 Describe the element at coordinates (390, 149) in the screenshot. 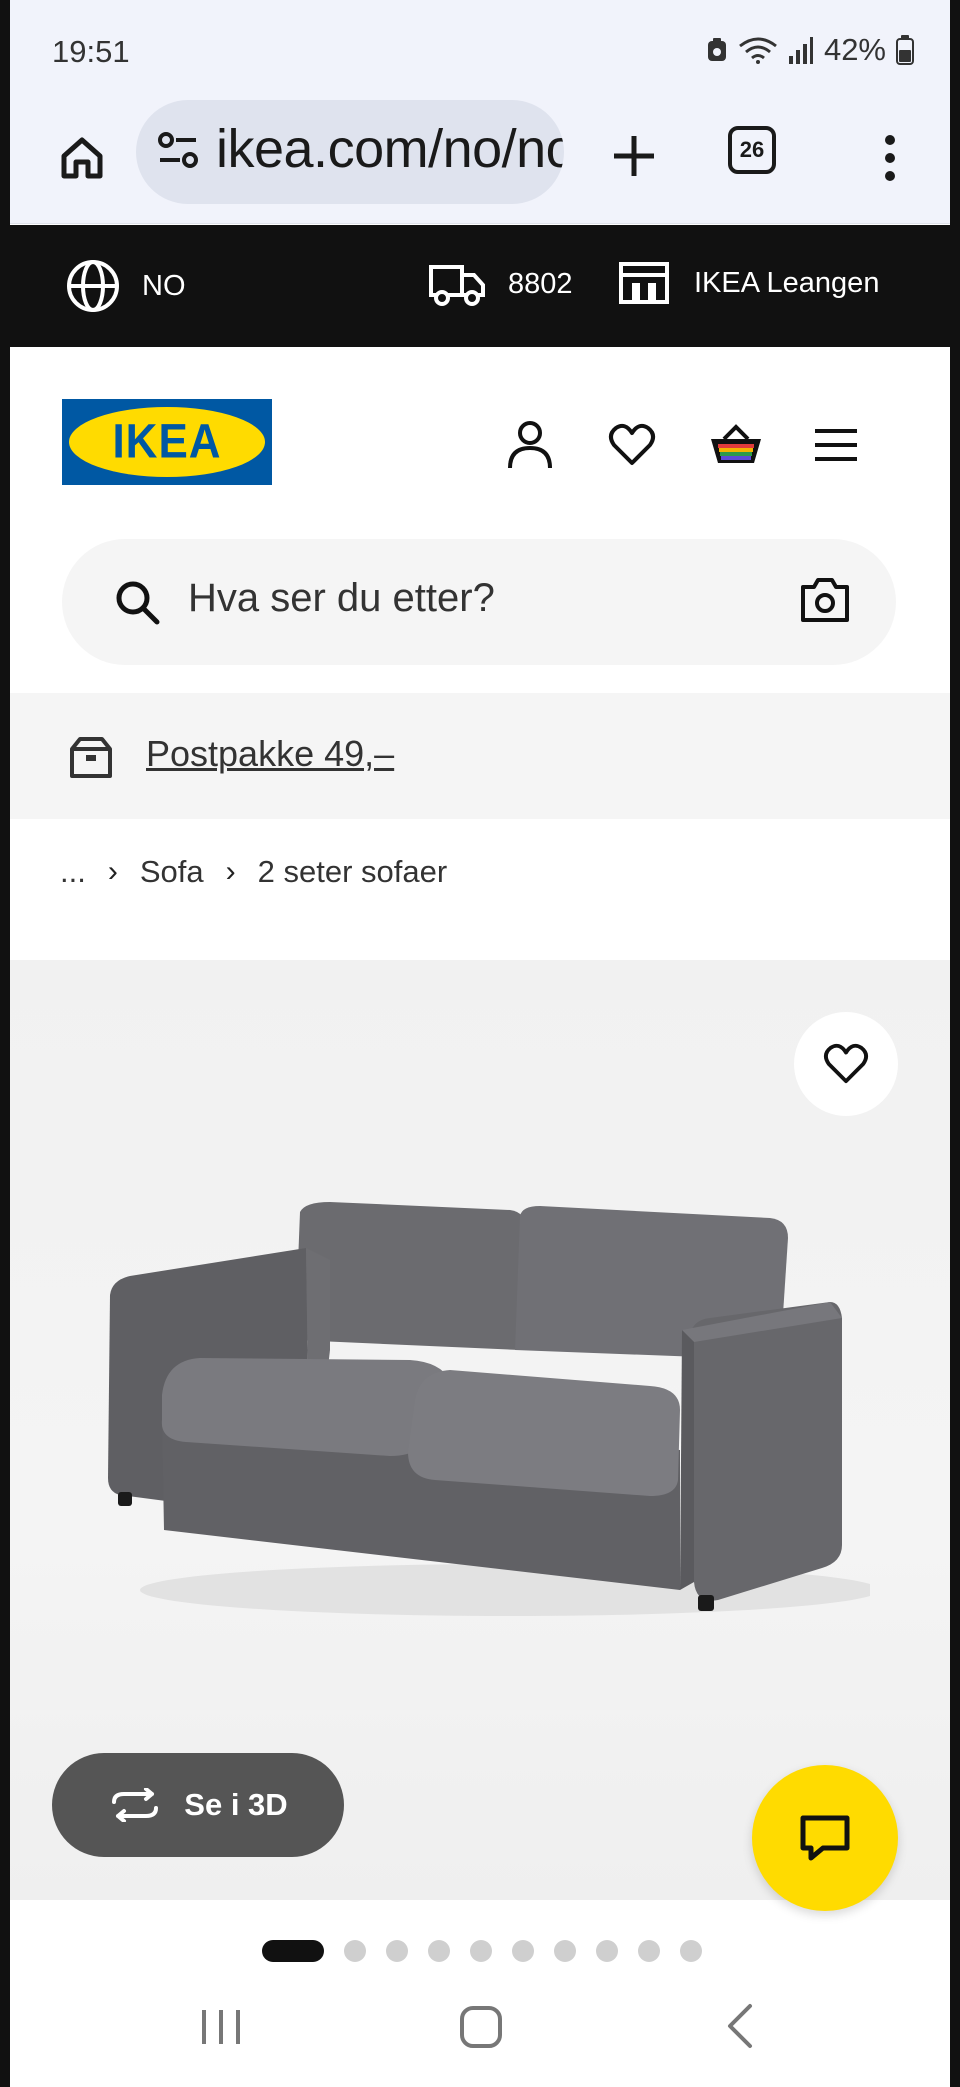

I see `url-text: ikea.com/no/no/p/vimle-2-seters-sofa` at that location.